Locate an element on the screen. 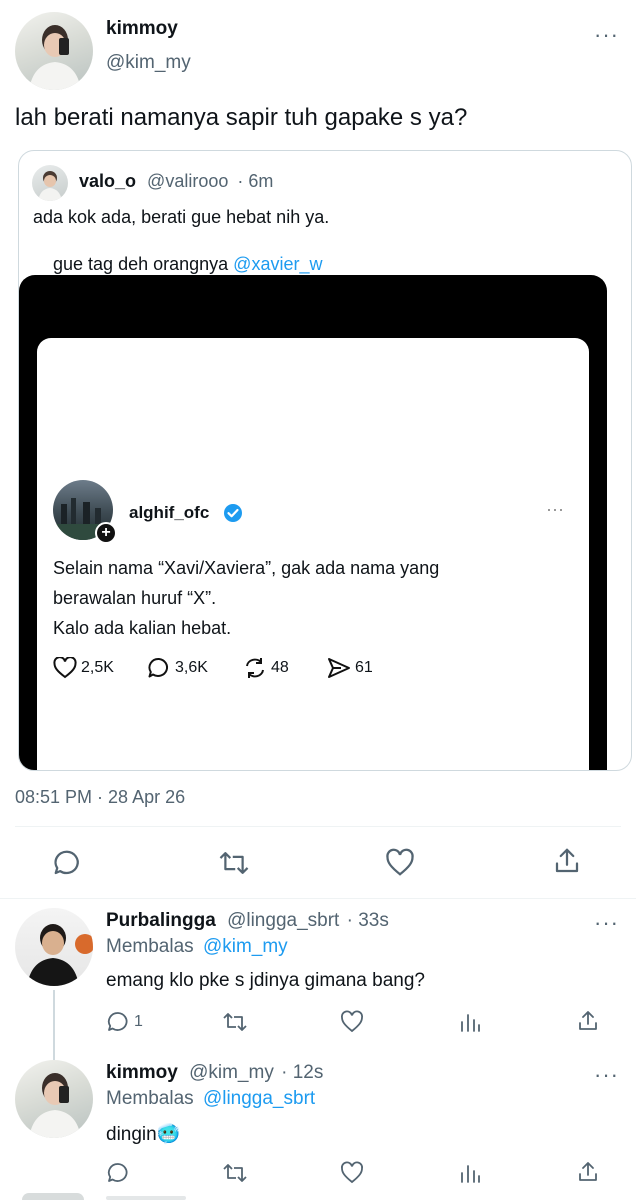 The height and width of the screenshot is (1200, 636). quoted-mention-link: @xavier_w is located at coordinates (277, 264).